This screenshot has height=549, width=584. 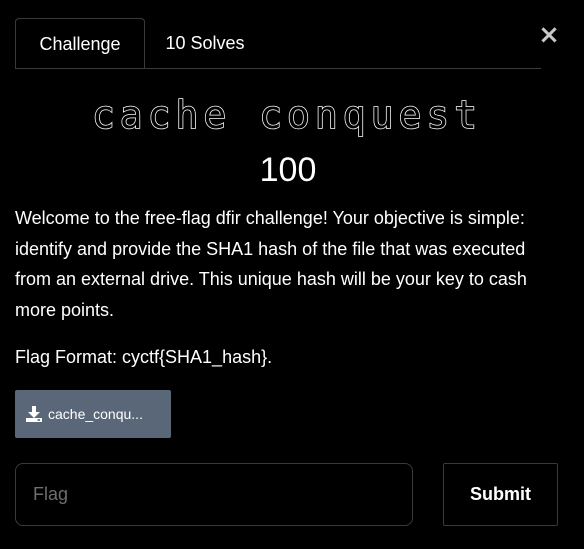 I want to click on challenge-title: cache conquest, so click(x=287, y=115).